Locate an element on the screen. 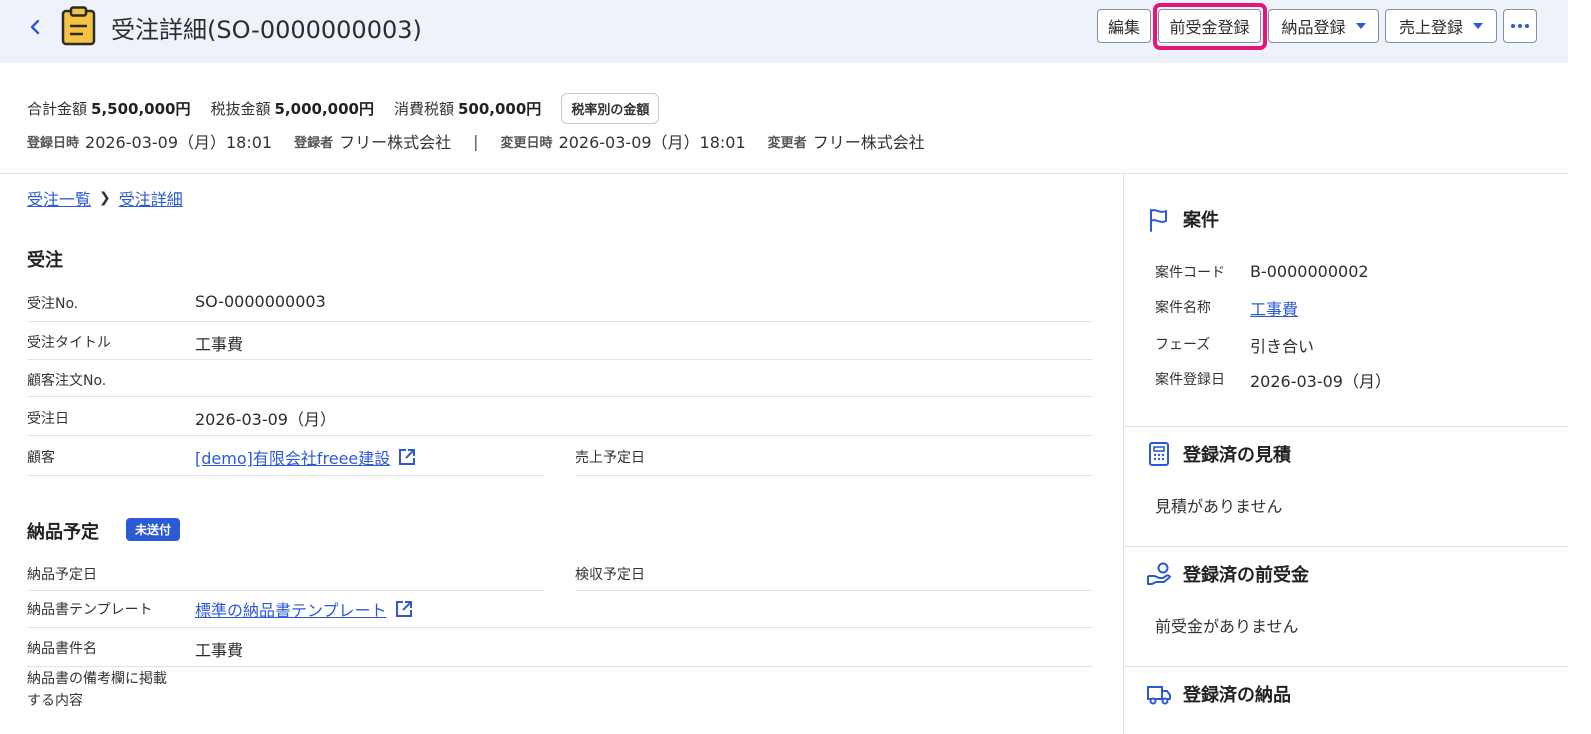 This screenshot has height=734, width=1591. customer-order-no-label: 顧客注文No. is located at coordinates (67, 381).